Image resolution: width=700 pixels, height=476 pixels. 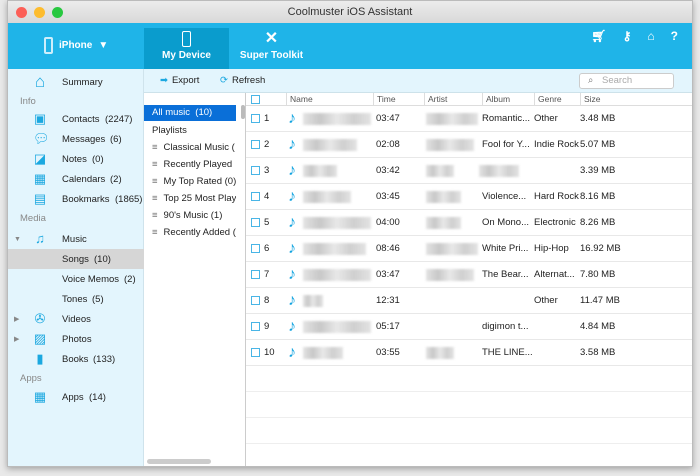 What do you see at coordinates (469, 327) in the screenshot?
I see `table-row: 9 ♪ 05:17 digimon t... 4.84 MB` at bounding box center [469, 327].